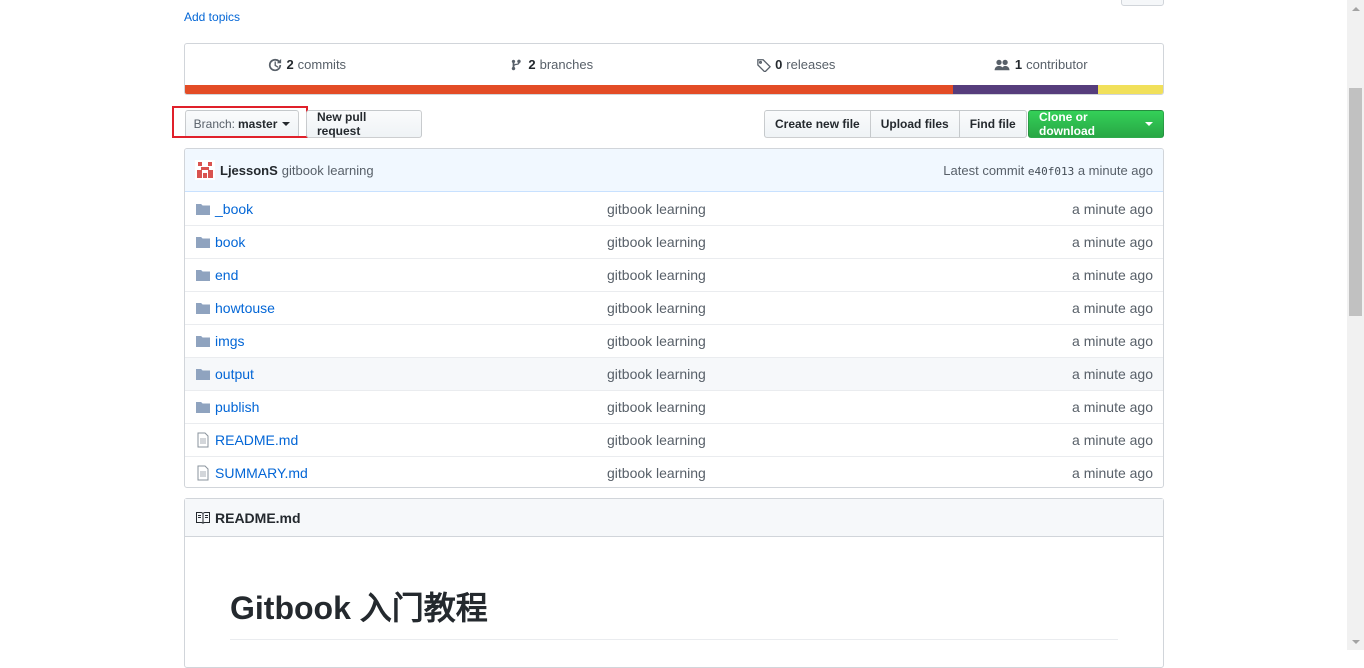  I want to click on scroll-down-button, so click(1355, 641).